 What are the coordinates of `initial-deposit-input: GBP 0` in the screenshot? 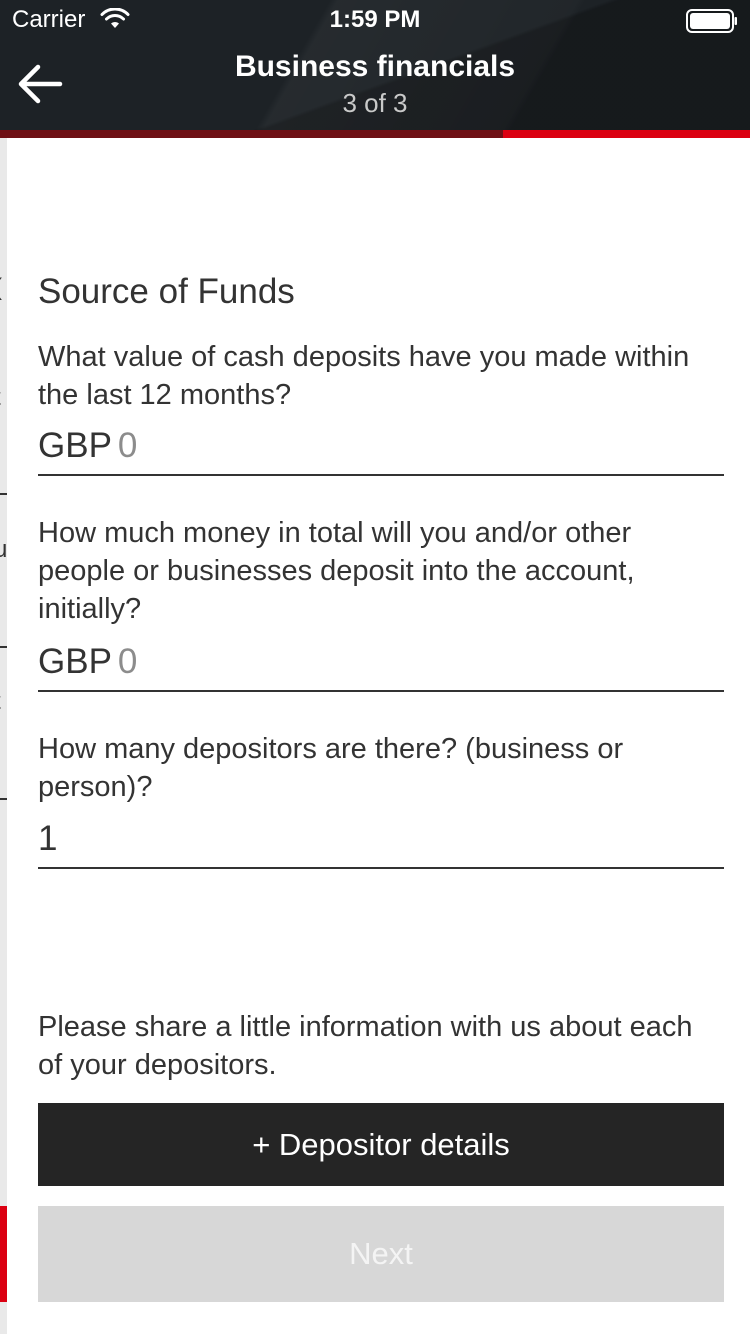 It's located at (381, 667).